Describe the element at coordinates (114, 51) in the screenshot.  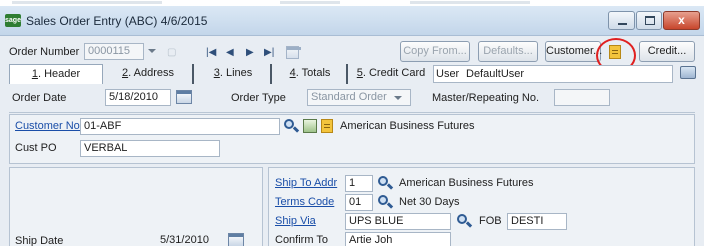
I see `order-number-field: 0000115` at that location.